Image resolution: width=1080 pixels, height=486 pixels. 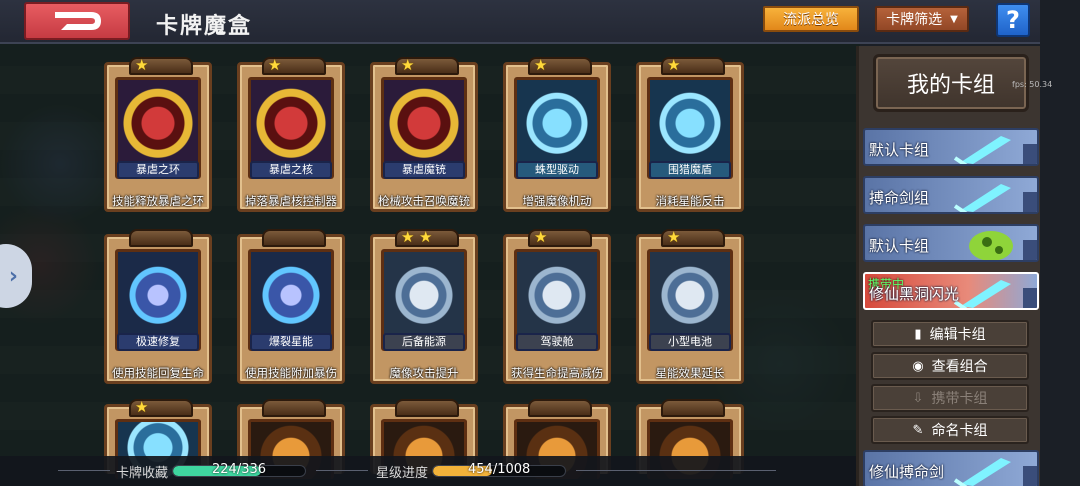 What do you see at coordinates (239, 469) in the screenshot?
I see `collect-value: 224/336` at bounding box center [239, 469].